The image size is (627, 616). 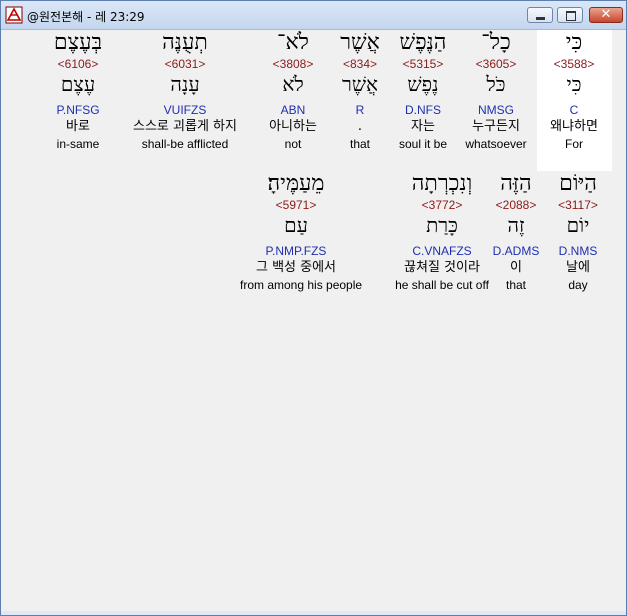 What do you see at coordinates (540, 15) in the screenshot?
I see `minimize-button` at bounding box center [540, 15].